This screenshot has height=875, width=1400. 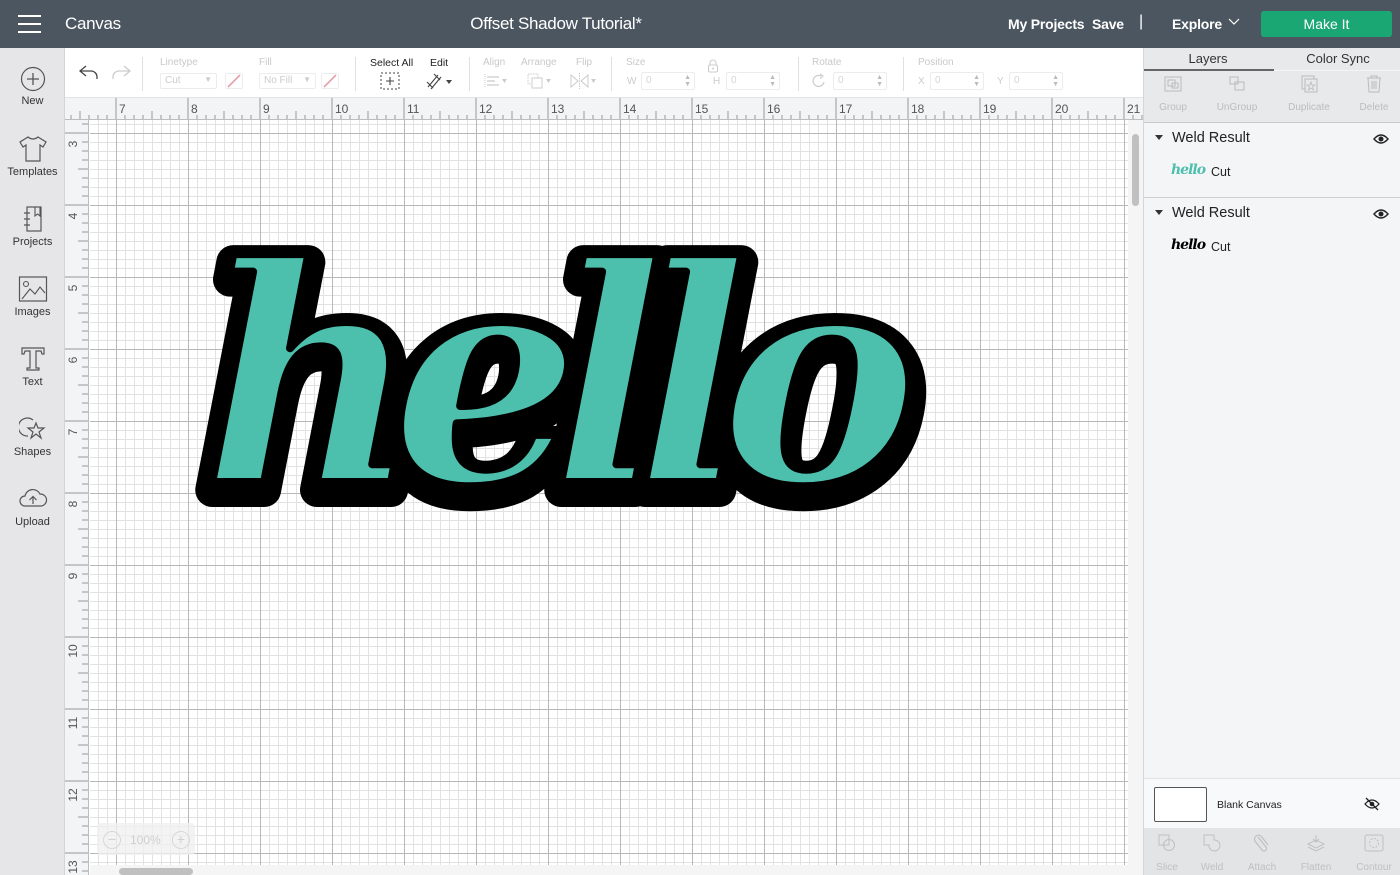 I want to click on canvas-color-swatch, so click(x=1180, y=804).